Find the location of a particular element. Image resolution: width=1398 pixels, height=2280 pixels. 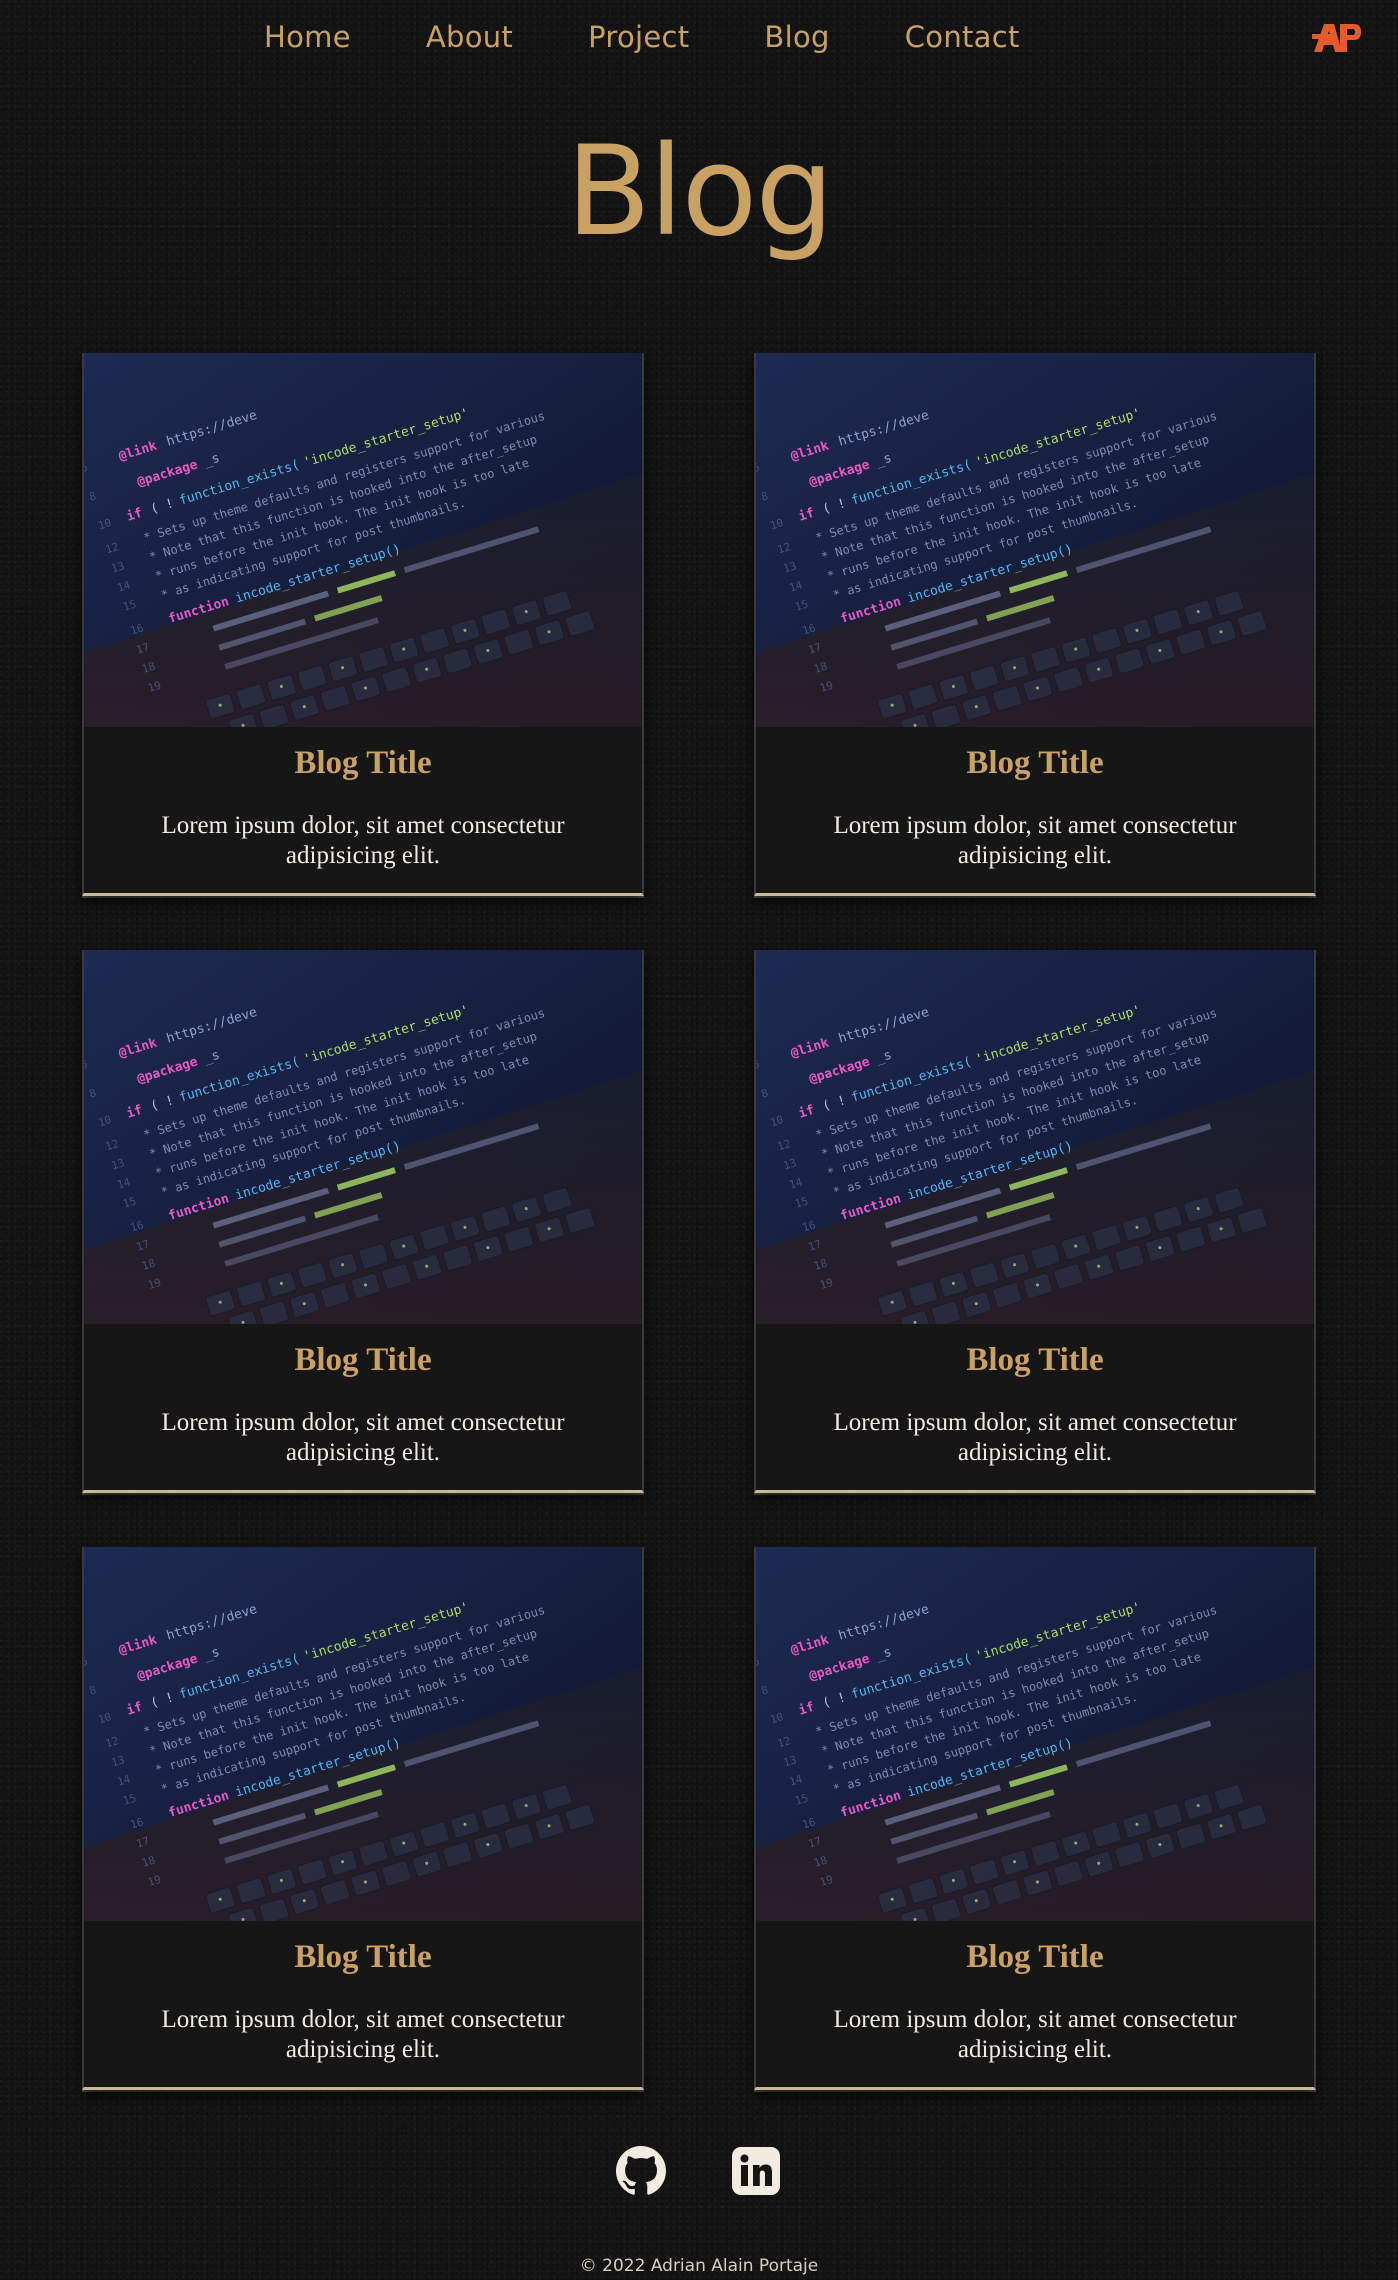

top-nav: Home About Project Blog Contact is located at coordinates (699, 42).